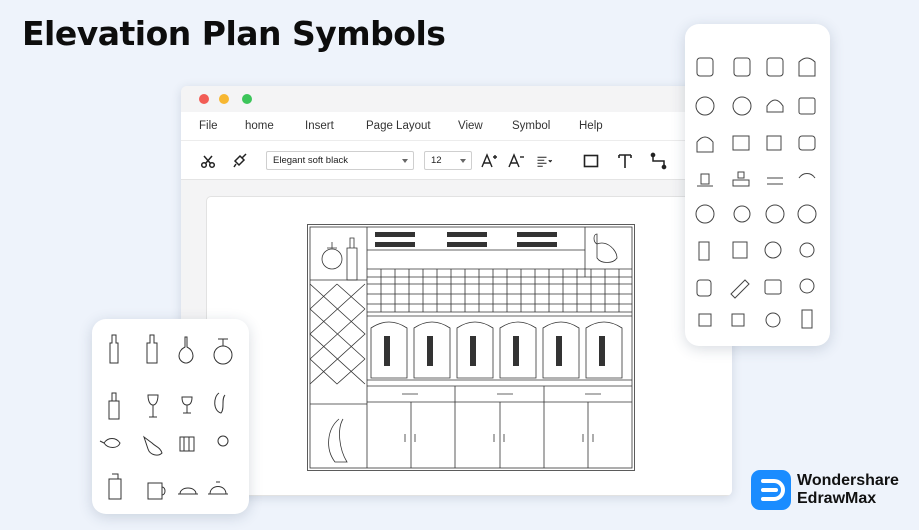 The image size is (919, 530). What do you see at coordinates (448, 160) in the screenshot?
I see `font-size-select: 12` at bounding box center [448, 160].